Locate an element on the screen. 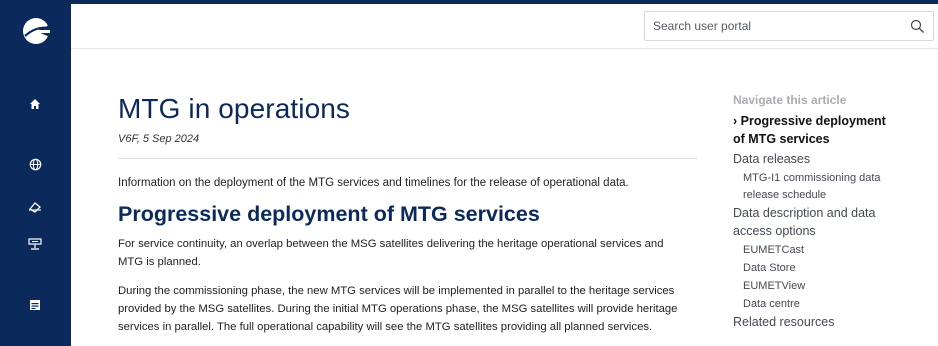  globe-icon is located at coordinates (35, 164).